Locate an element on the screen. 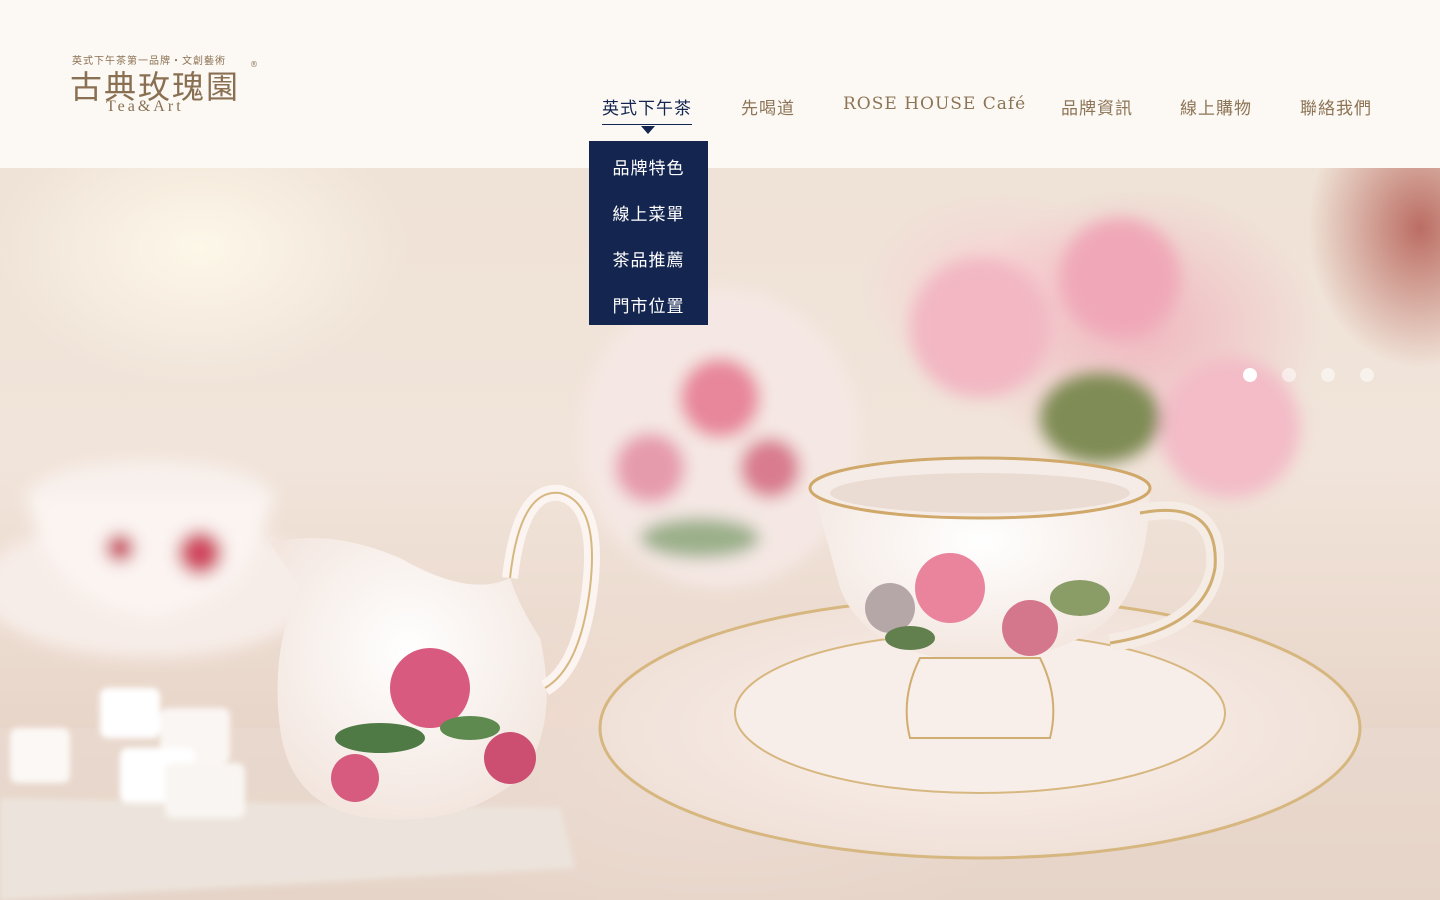 This screenshot has width=1440, height=900. main-nav: 英式下午茶 先喝道 ROSE HOUSE Café 品牌資訊 線上購物 聯絡我們 is located at coordinates (720, 109).